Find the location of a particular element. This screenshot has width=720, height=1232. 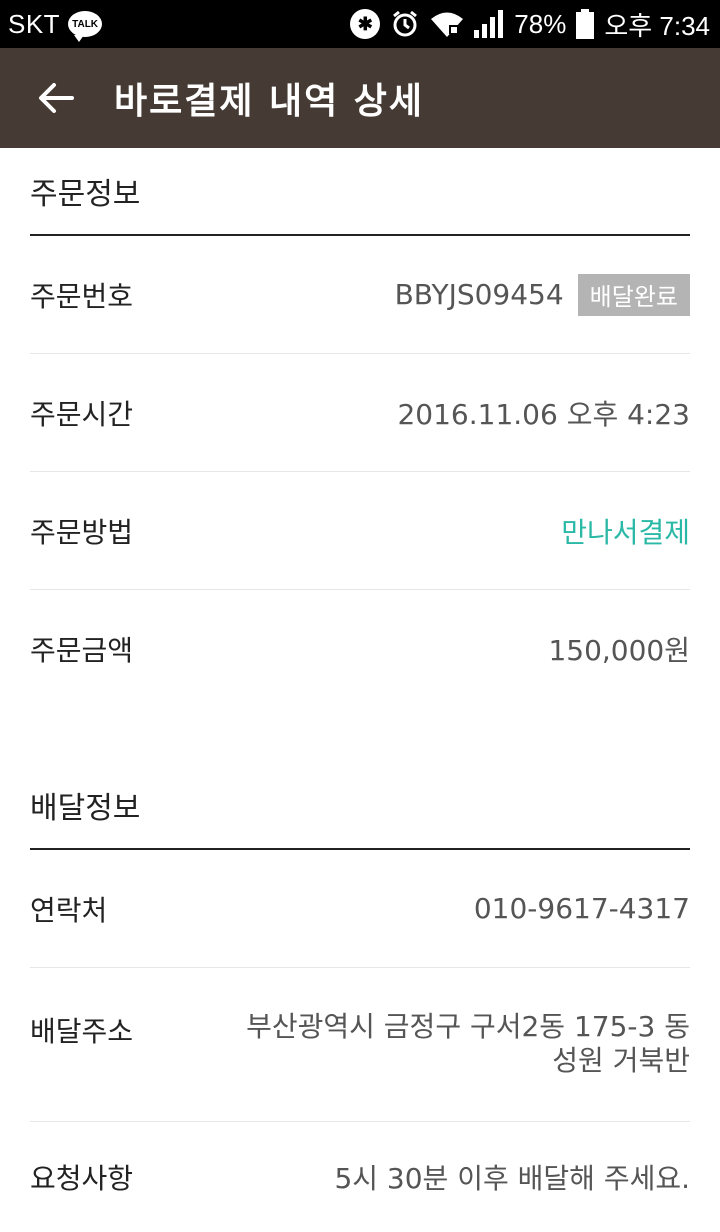

order-number-value-group: BBYJS09454 배달완료 is located at coordinates (542, 294).